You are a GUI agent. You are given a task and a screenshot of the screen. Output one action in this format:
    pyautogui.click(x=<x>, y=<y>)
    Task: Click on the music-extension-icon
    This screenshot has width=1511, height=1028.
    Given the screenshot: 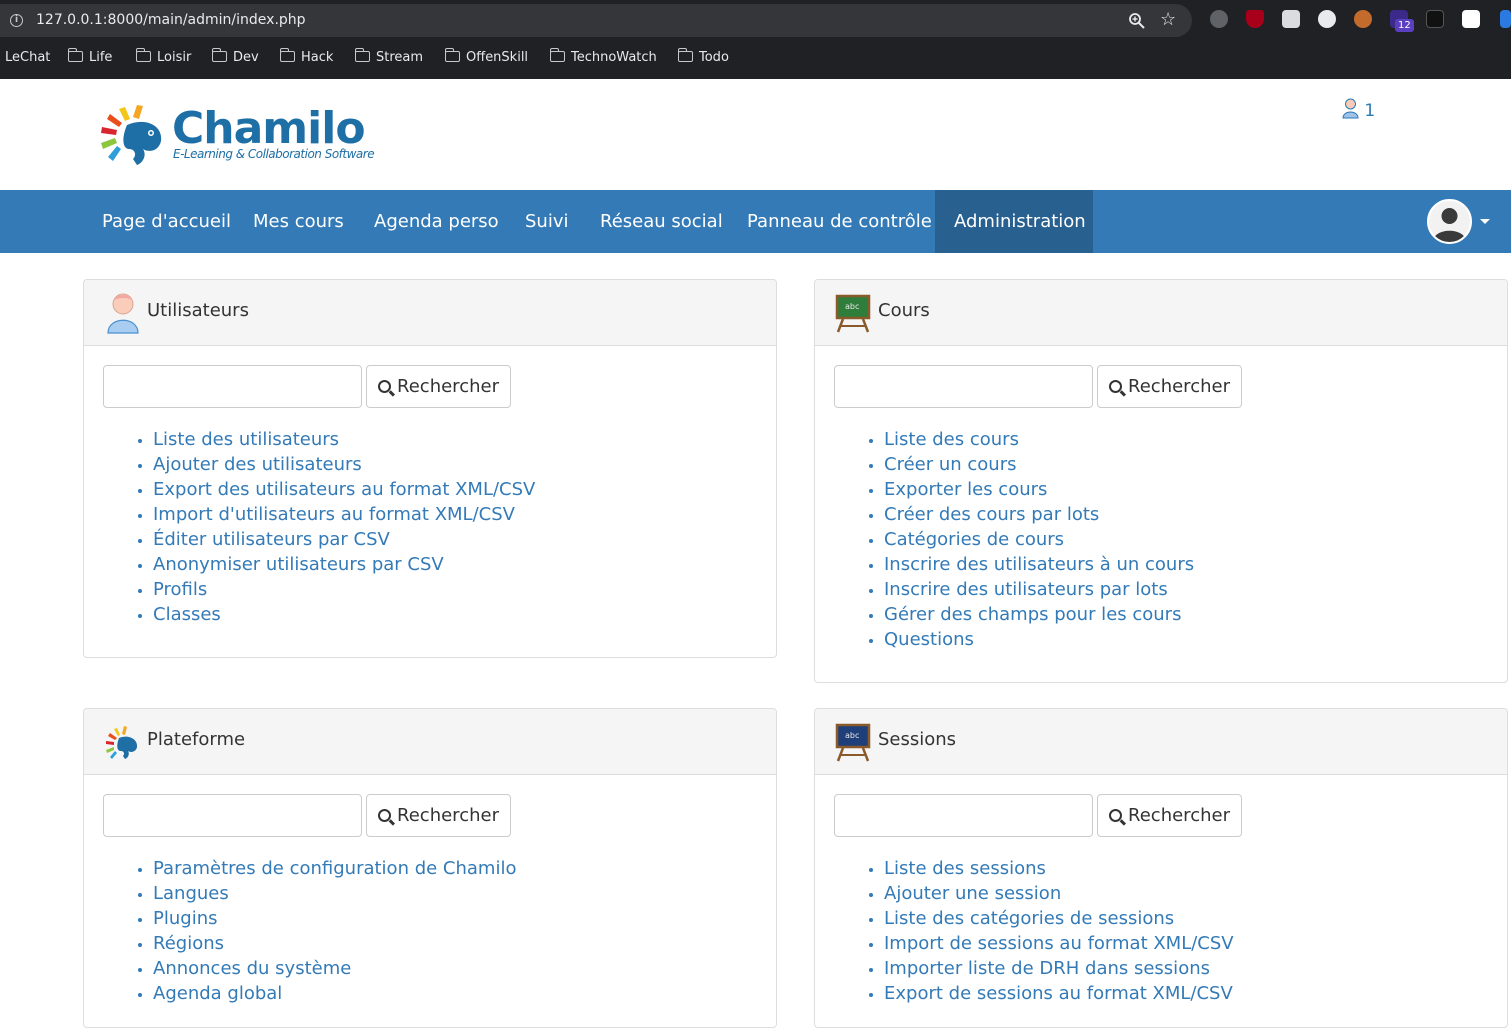 What is the action you would take?
    pyautogui.click(x=1219, y=19)
    